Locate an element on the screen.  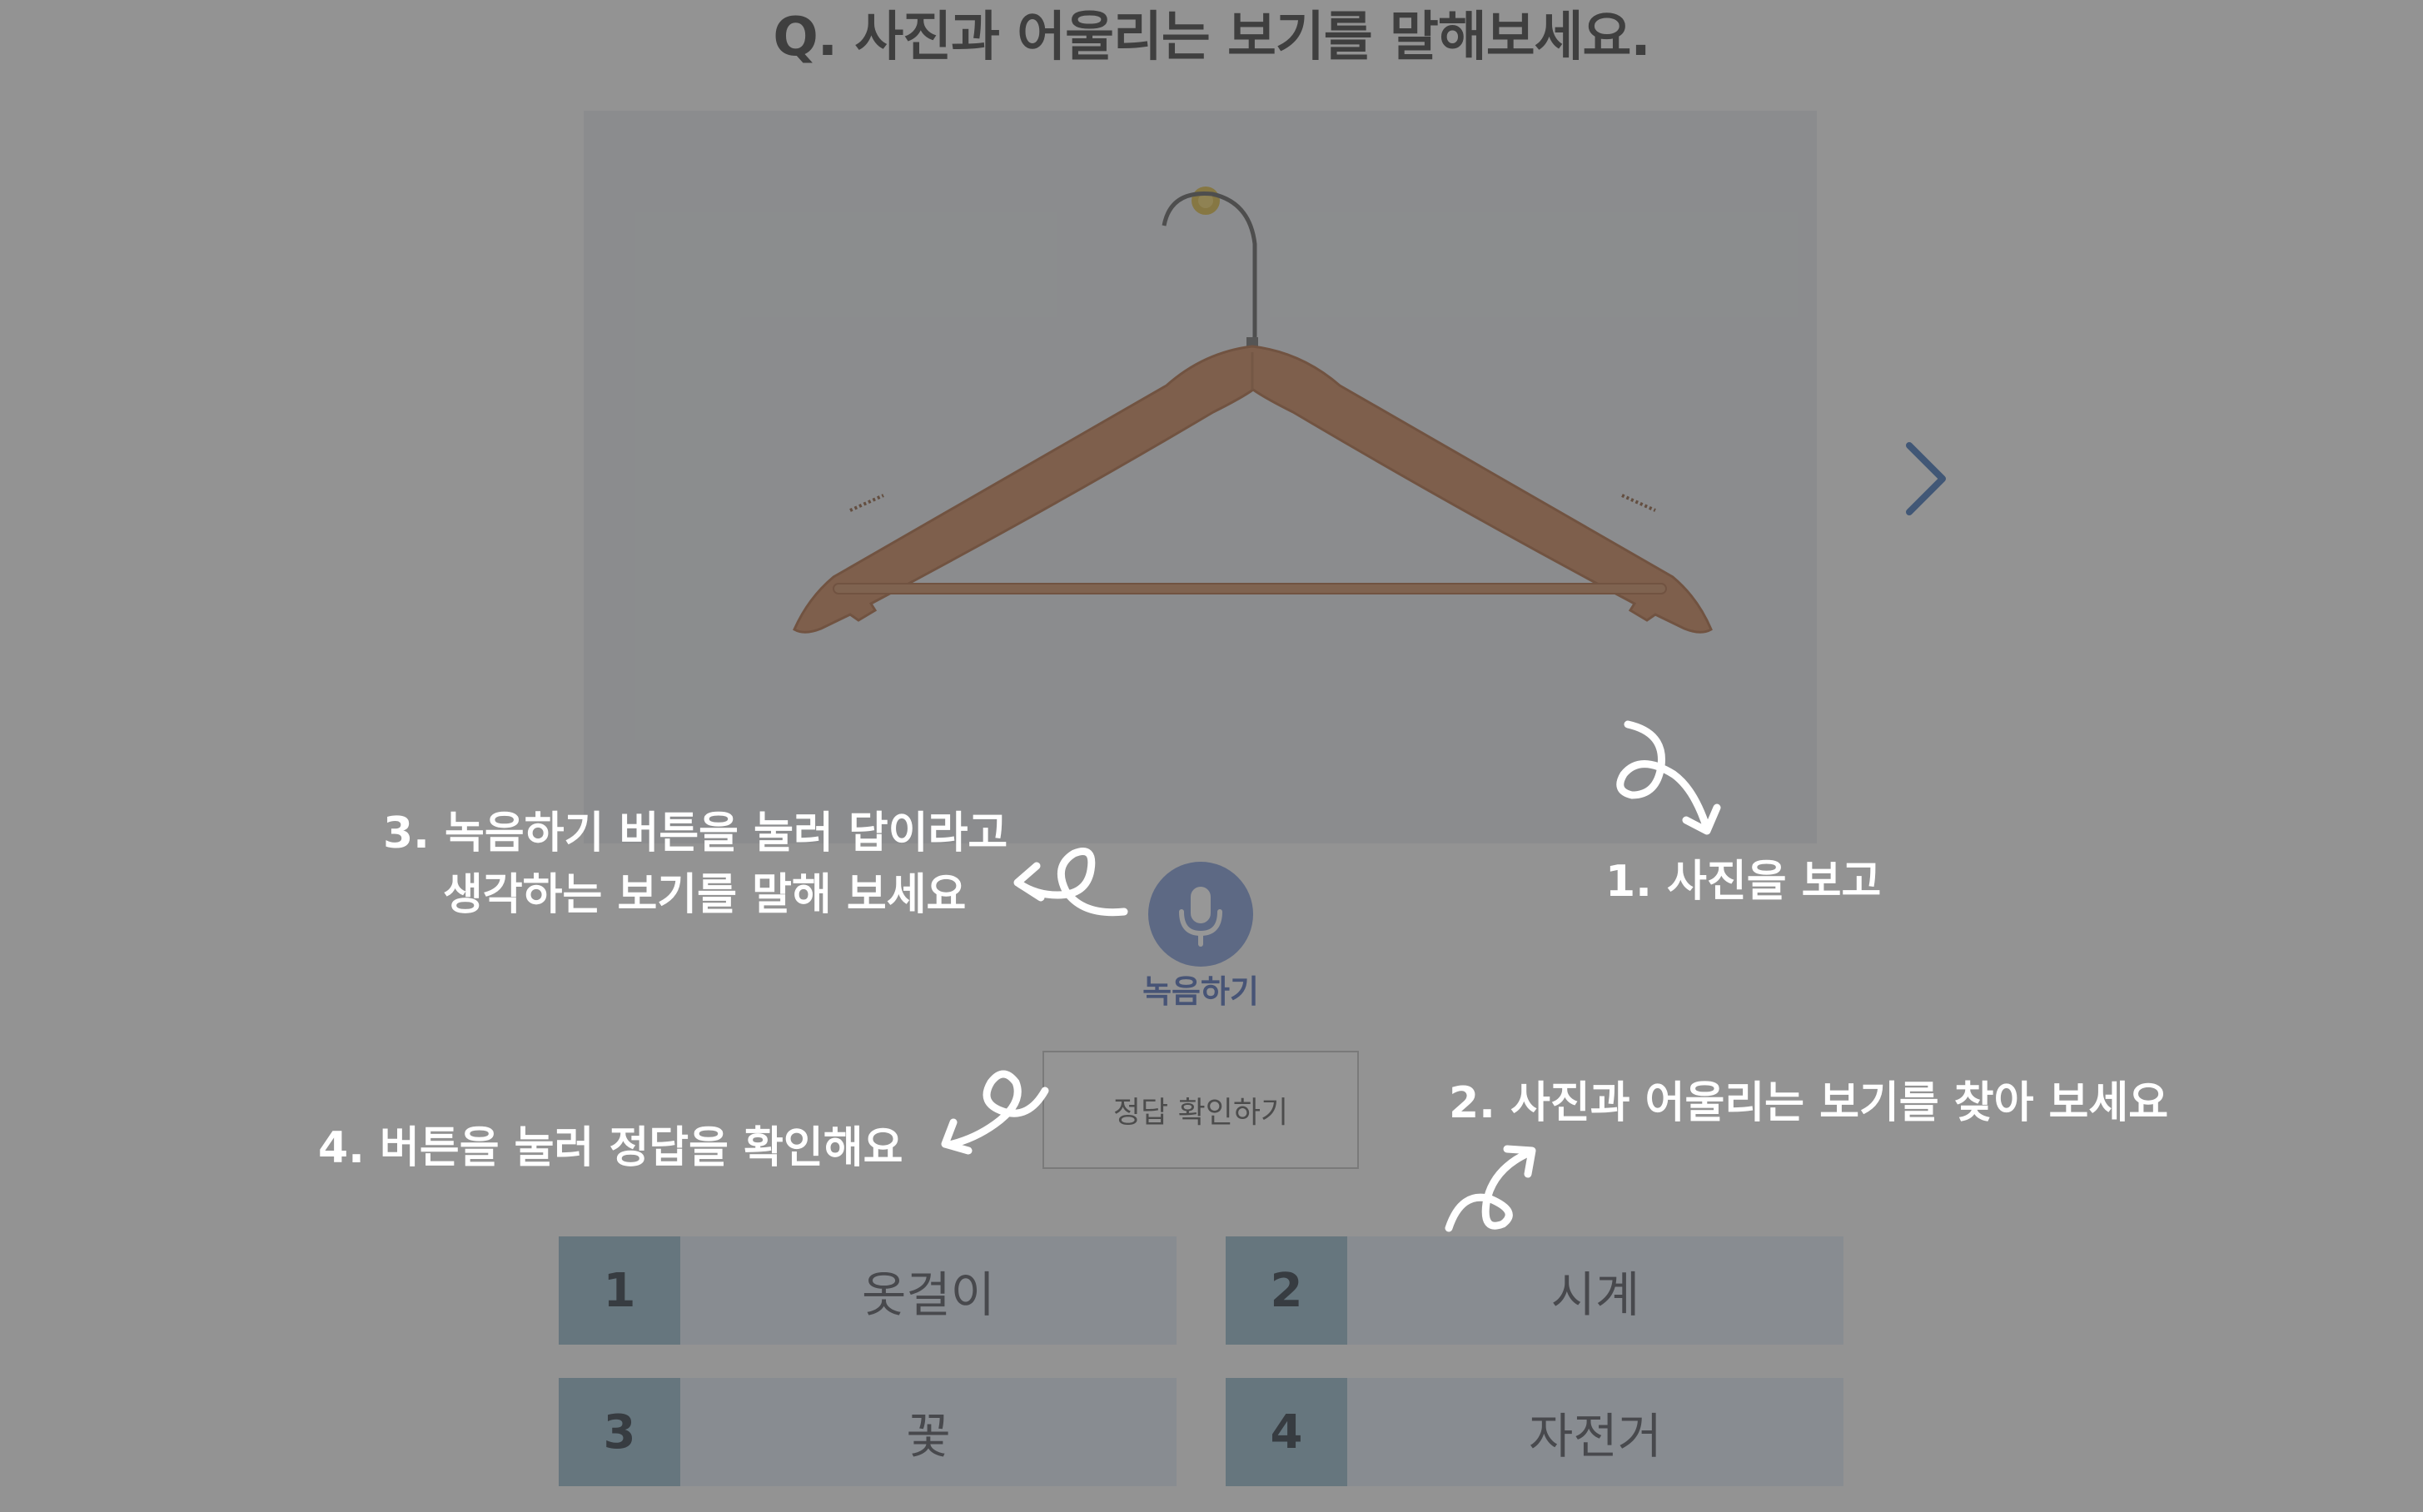
option-number: 4 is located at coordinates (1286, 1432).